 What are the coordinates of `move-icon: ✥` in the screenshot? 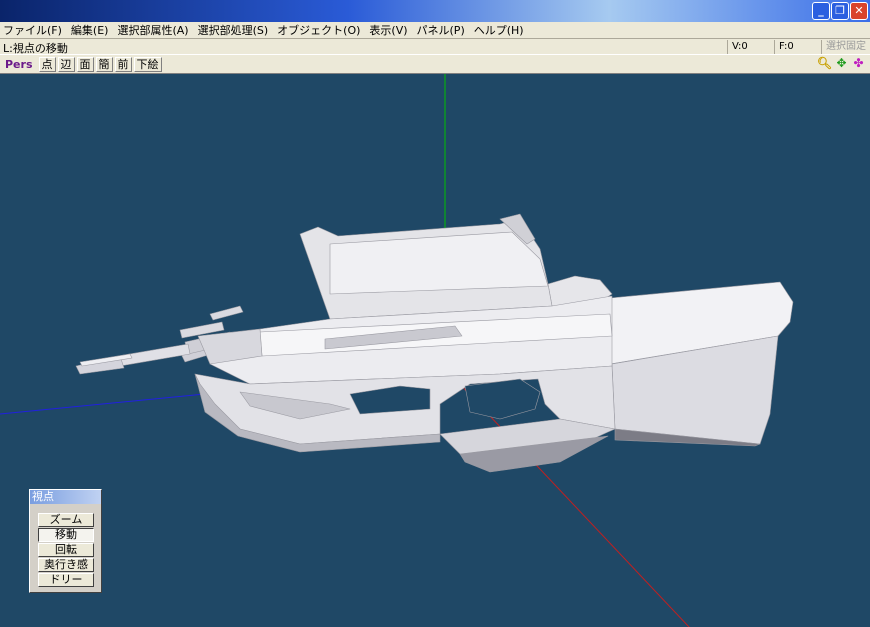 It's located at (841, 63).